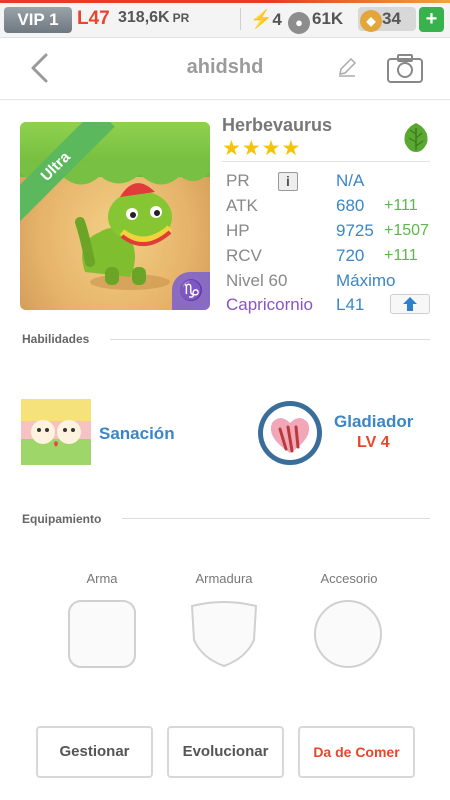 Image resolution: width=450 pixels, height=800 pixels. Describe the element at coordinates (406, 230) in the screenshot. I see `hp-bonus: +1507` at that location.